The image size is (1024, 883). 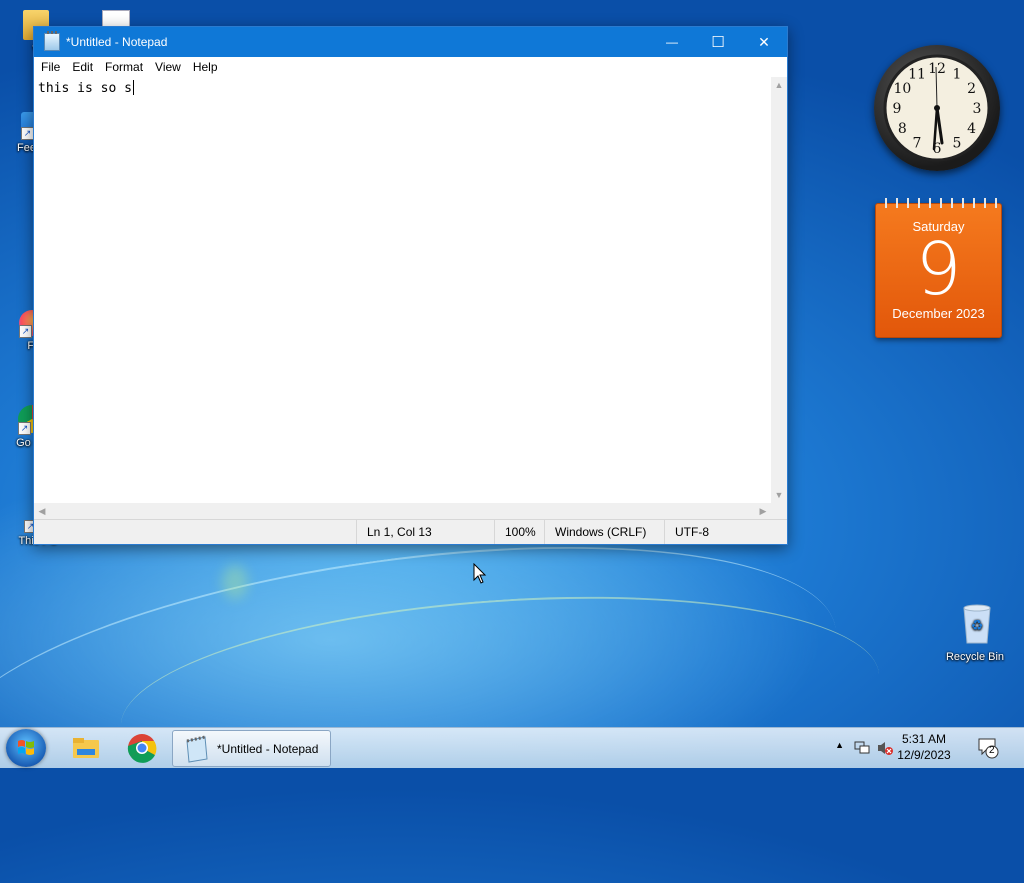 I want to click on taskbar-notepad: *Untitled - Notepad, so click(x=251, y=748).